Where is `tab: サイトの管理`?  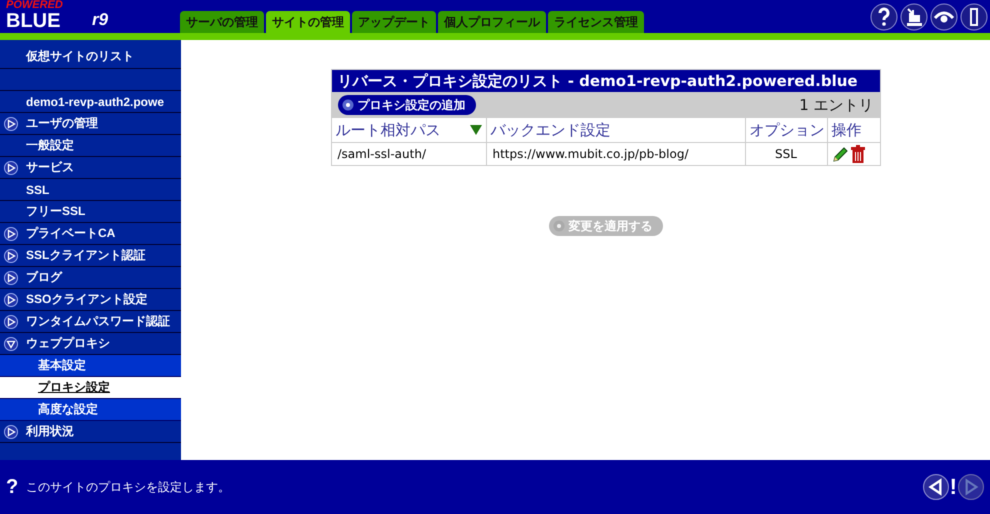
tab: サイトの管理 is located at coordinates (308, 22).